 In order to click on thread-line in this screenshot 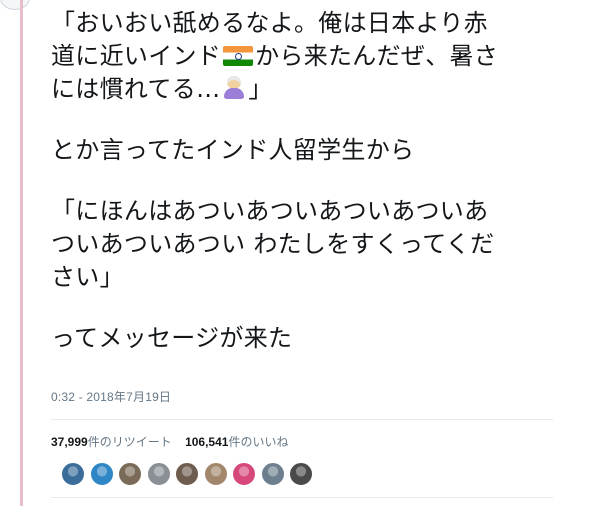, I will do `click(21, 253)`.